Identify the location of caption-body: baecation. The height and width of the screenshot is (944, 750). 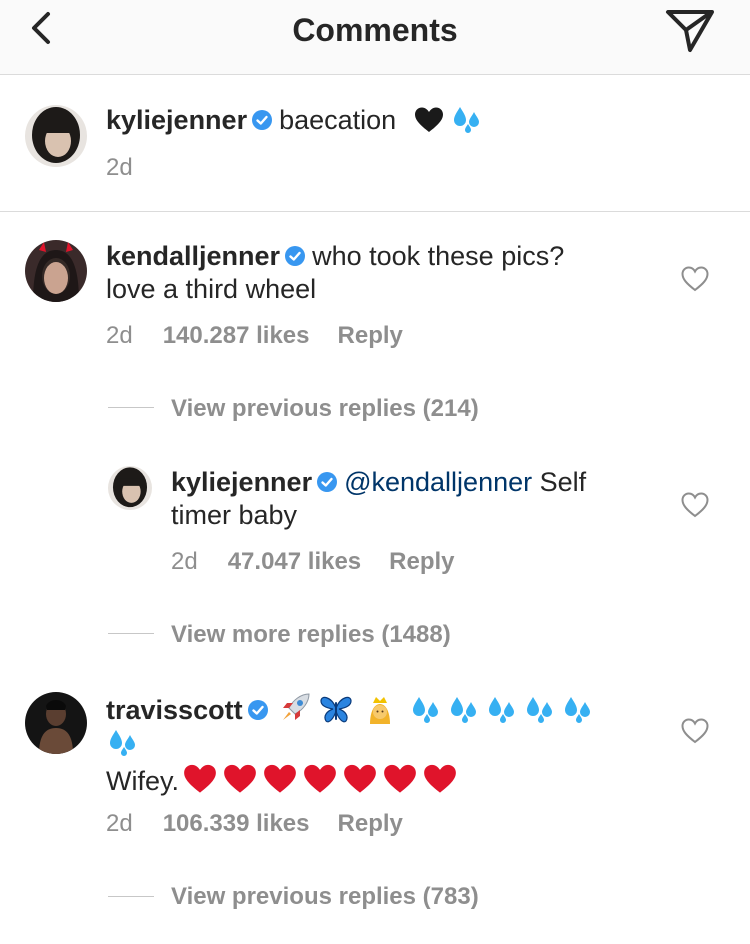
(338, 120).